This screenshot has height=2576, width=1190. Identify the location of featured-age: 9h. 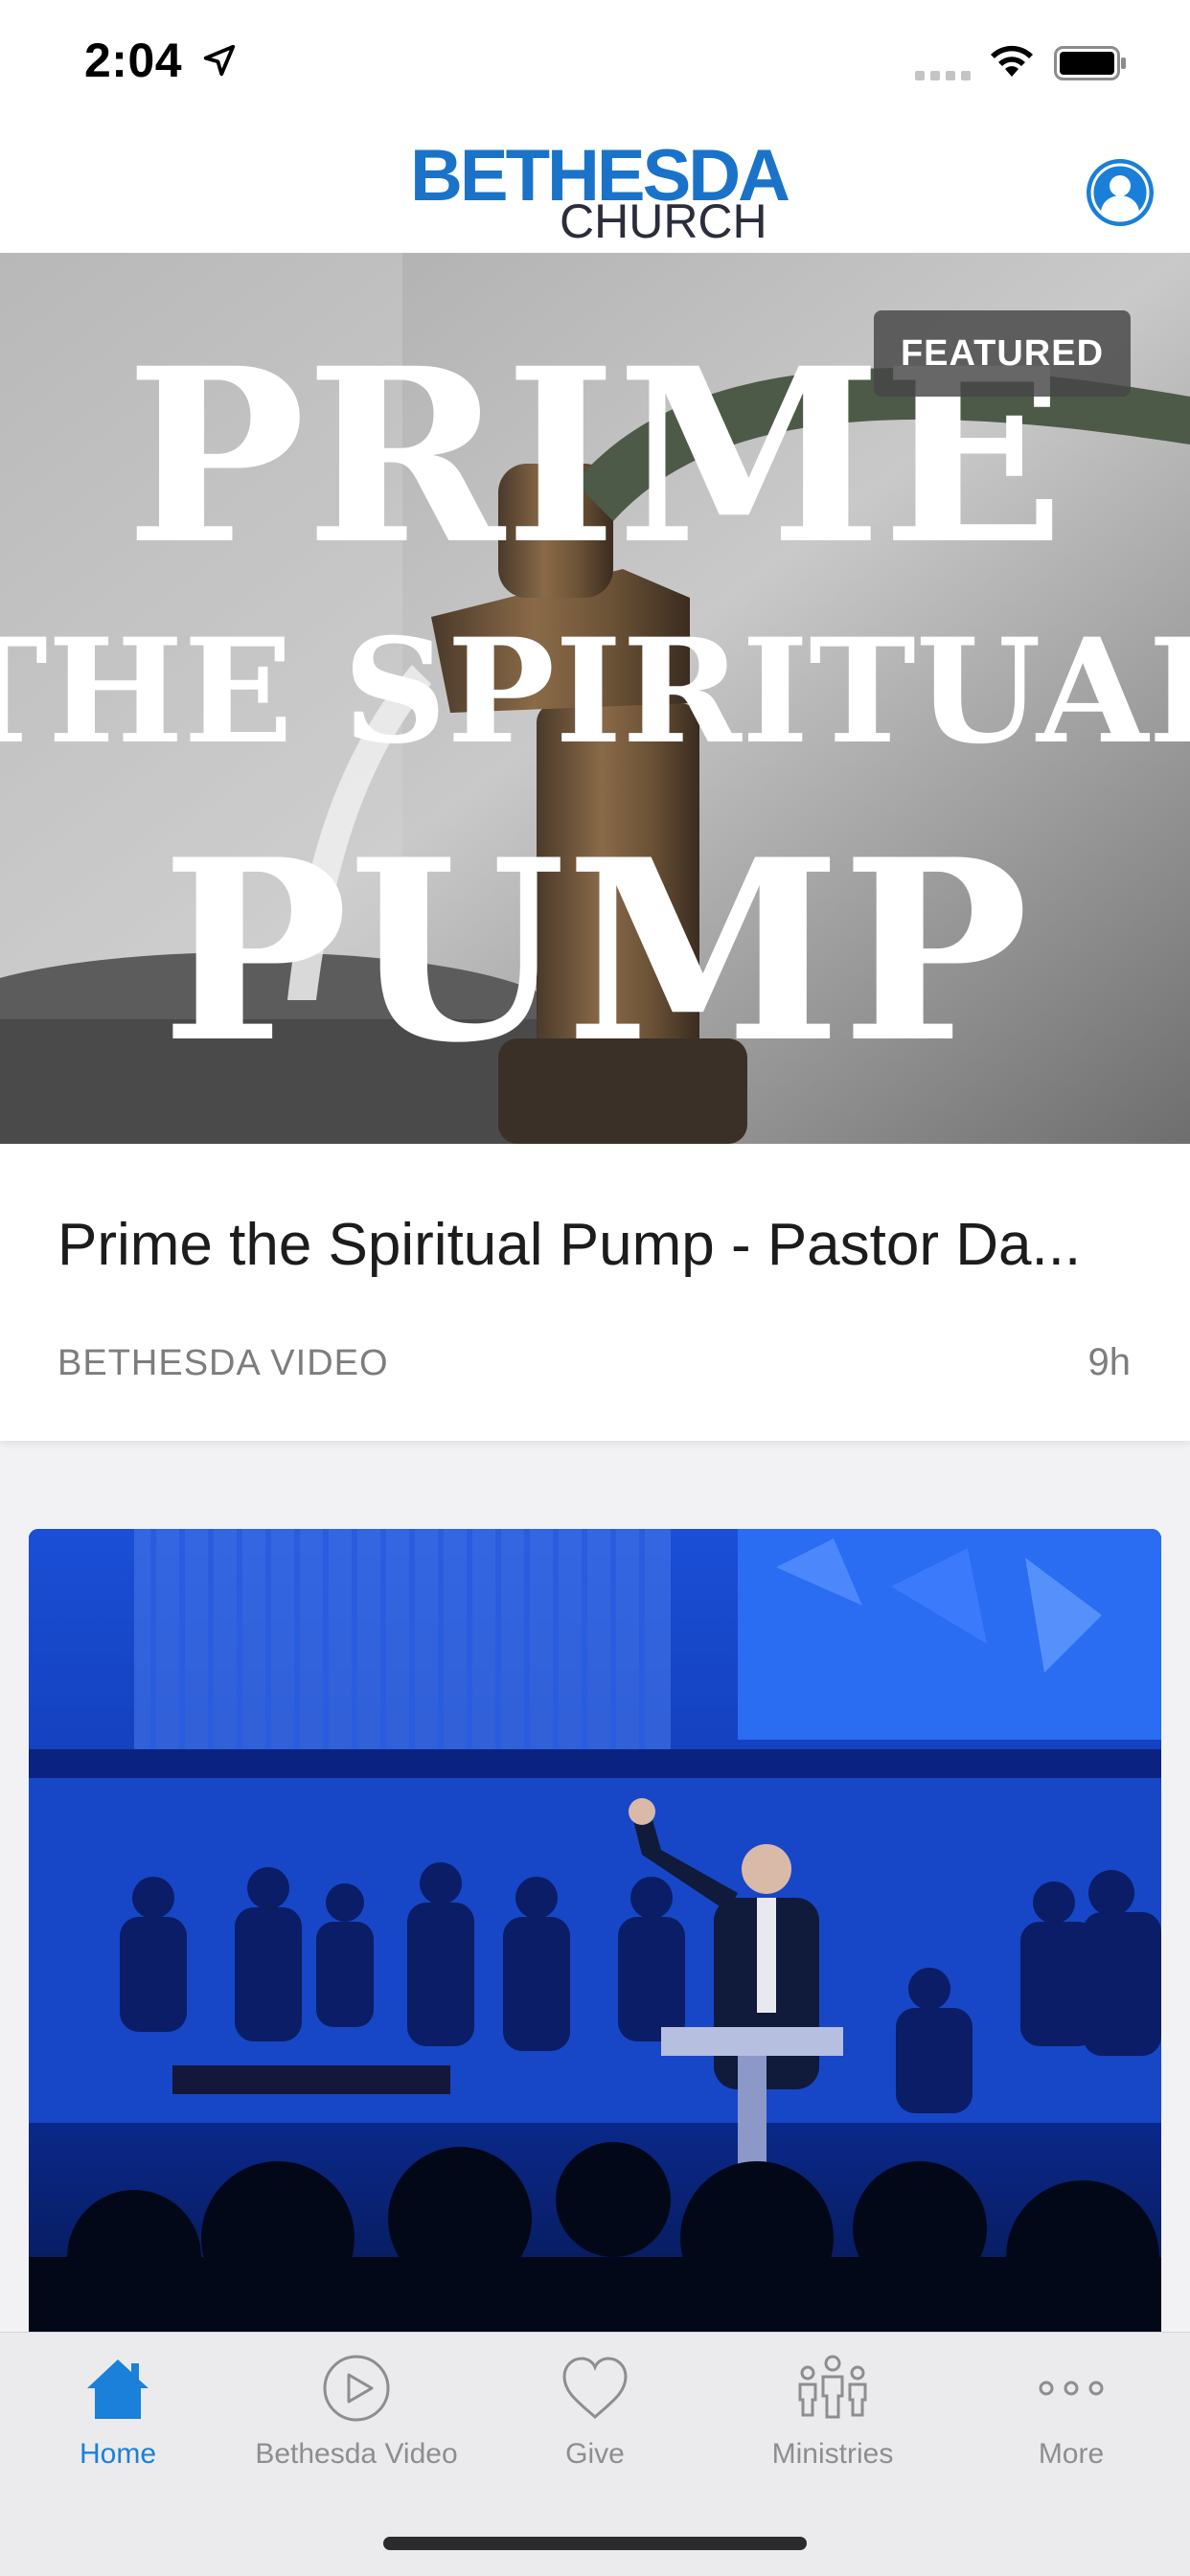
(1109, 1362).